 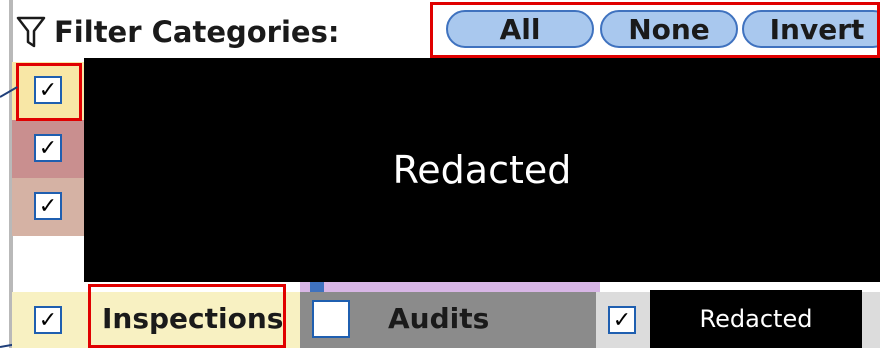 What do you see at coordinates (31, 32) in the screenshot?
I see `filter-funnel-icon` at bounding box center [31, 32].